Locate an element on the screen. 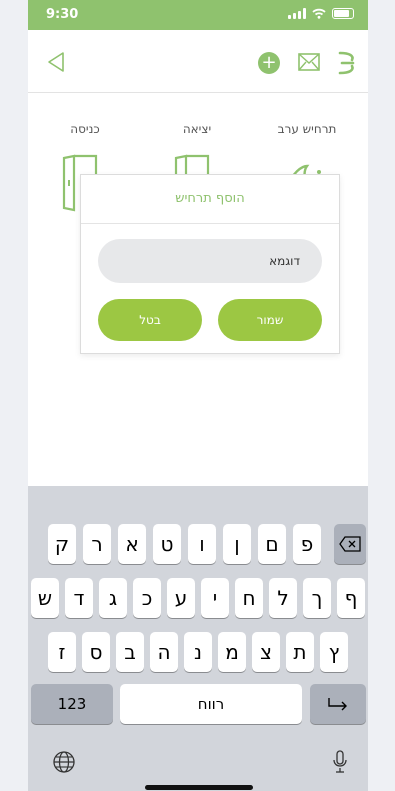 The image size is (395, 791). keyboard-row-4: 123 רווח is located at coordinates (198, 705).